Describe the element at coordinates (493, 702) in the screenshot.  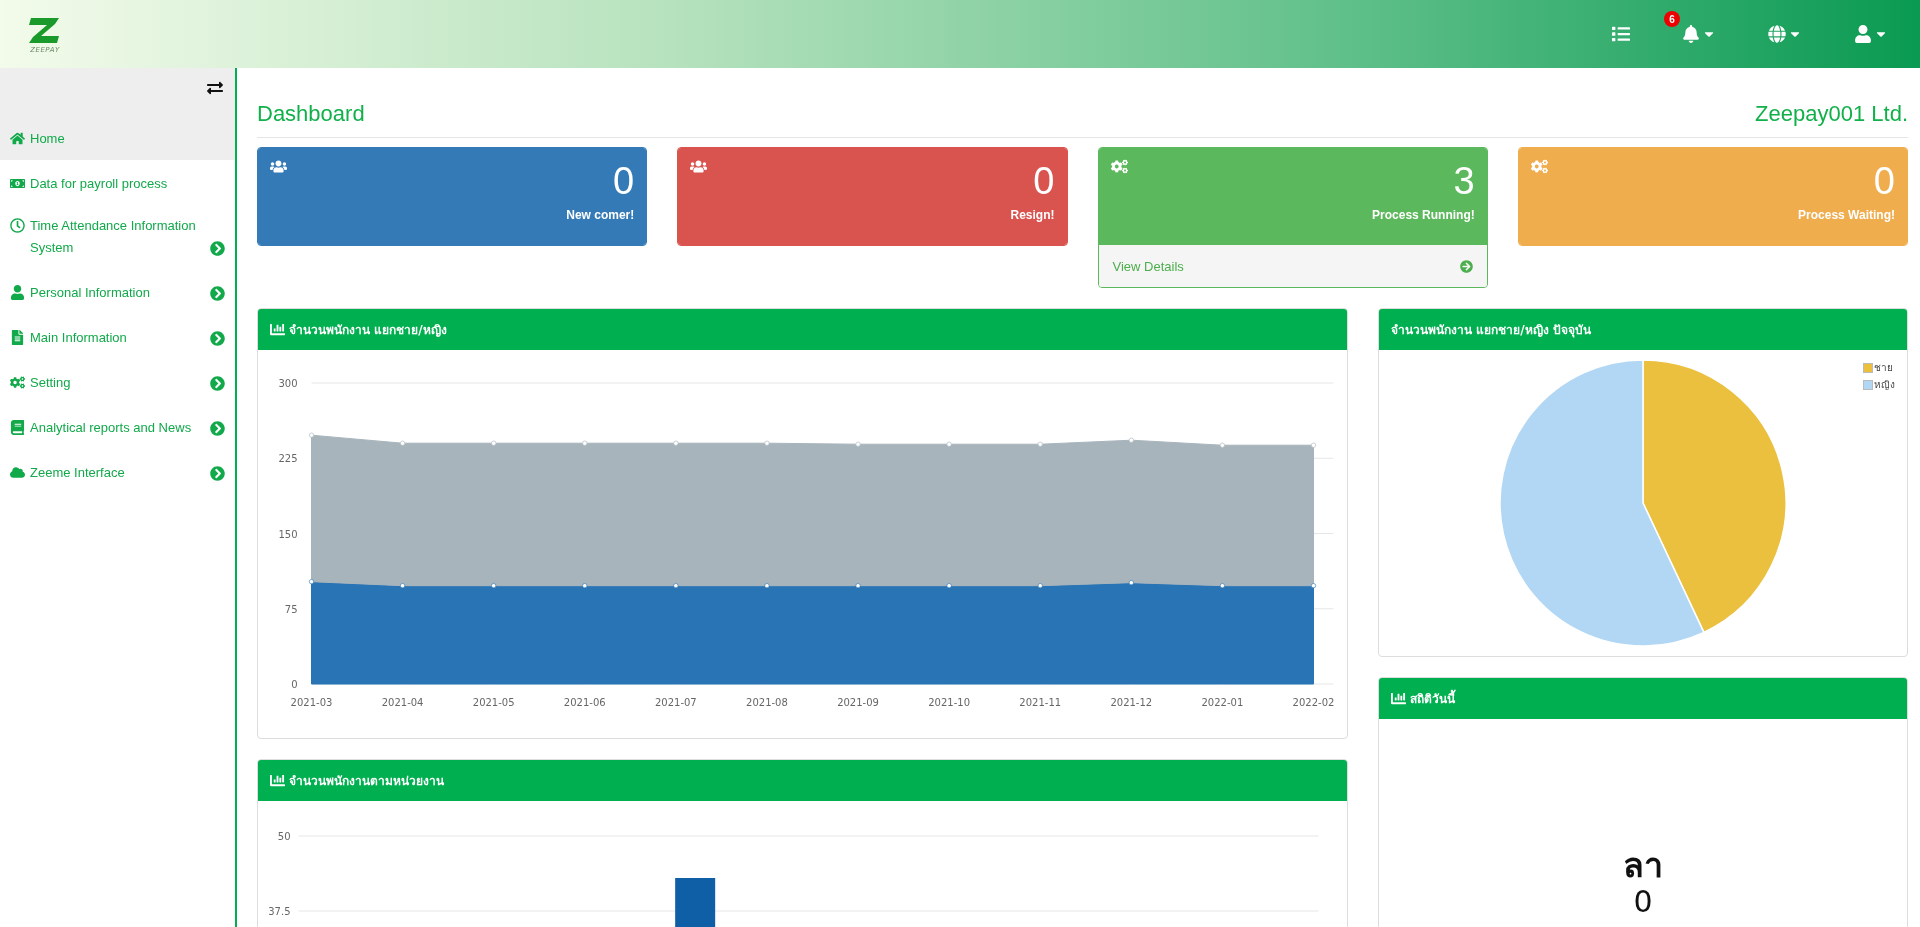
I see `axis-tick-label: 2021-05` at that location.